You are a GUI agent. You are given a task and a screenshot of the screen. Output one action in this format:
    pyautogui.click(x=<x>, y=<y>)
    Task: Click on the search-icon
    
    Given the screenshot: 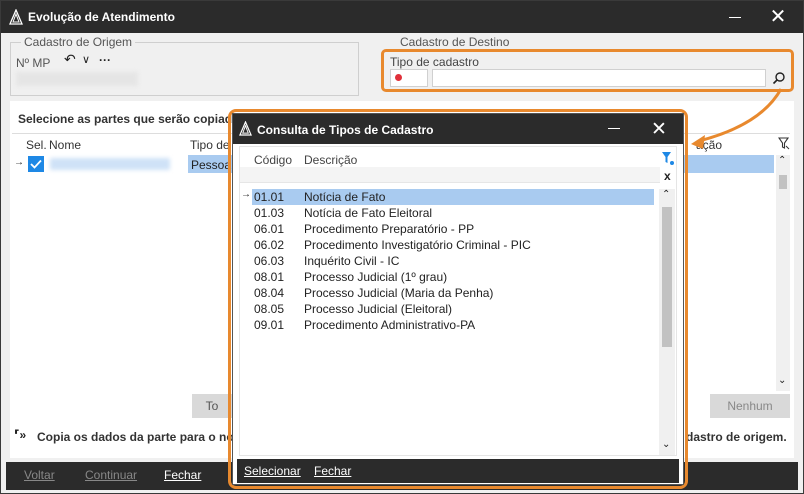 What is the action you would take?
    pyautogui.click(x=778, y=78)
    